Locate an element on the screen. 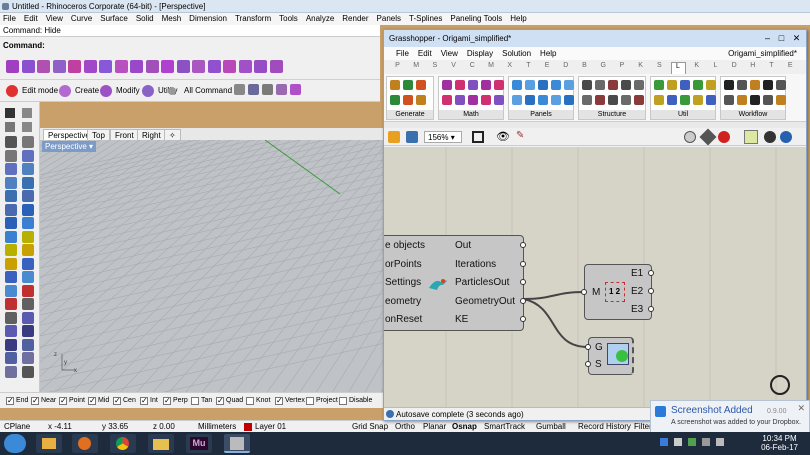 This screenshot has width=810, height=455. gh-tab-16: K is located at coordinates (696, 65).